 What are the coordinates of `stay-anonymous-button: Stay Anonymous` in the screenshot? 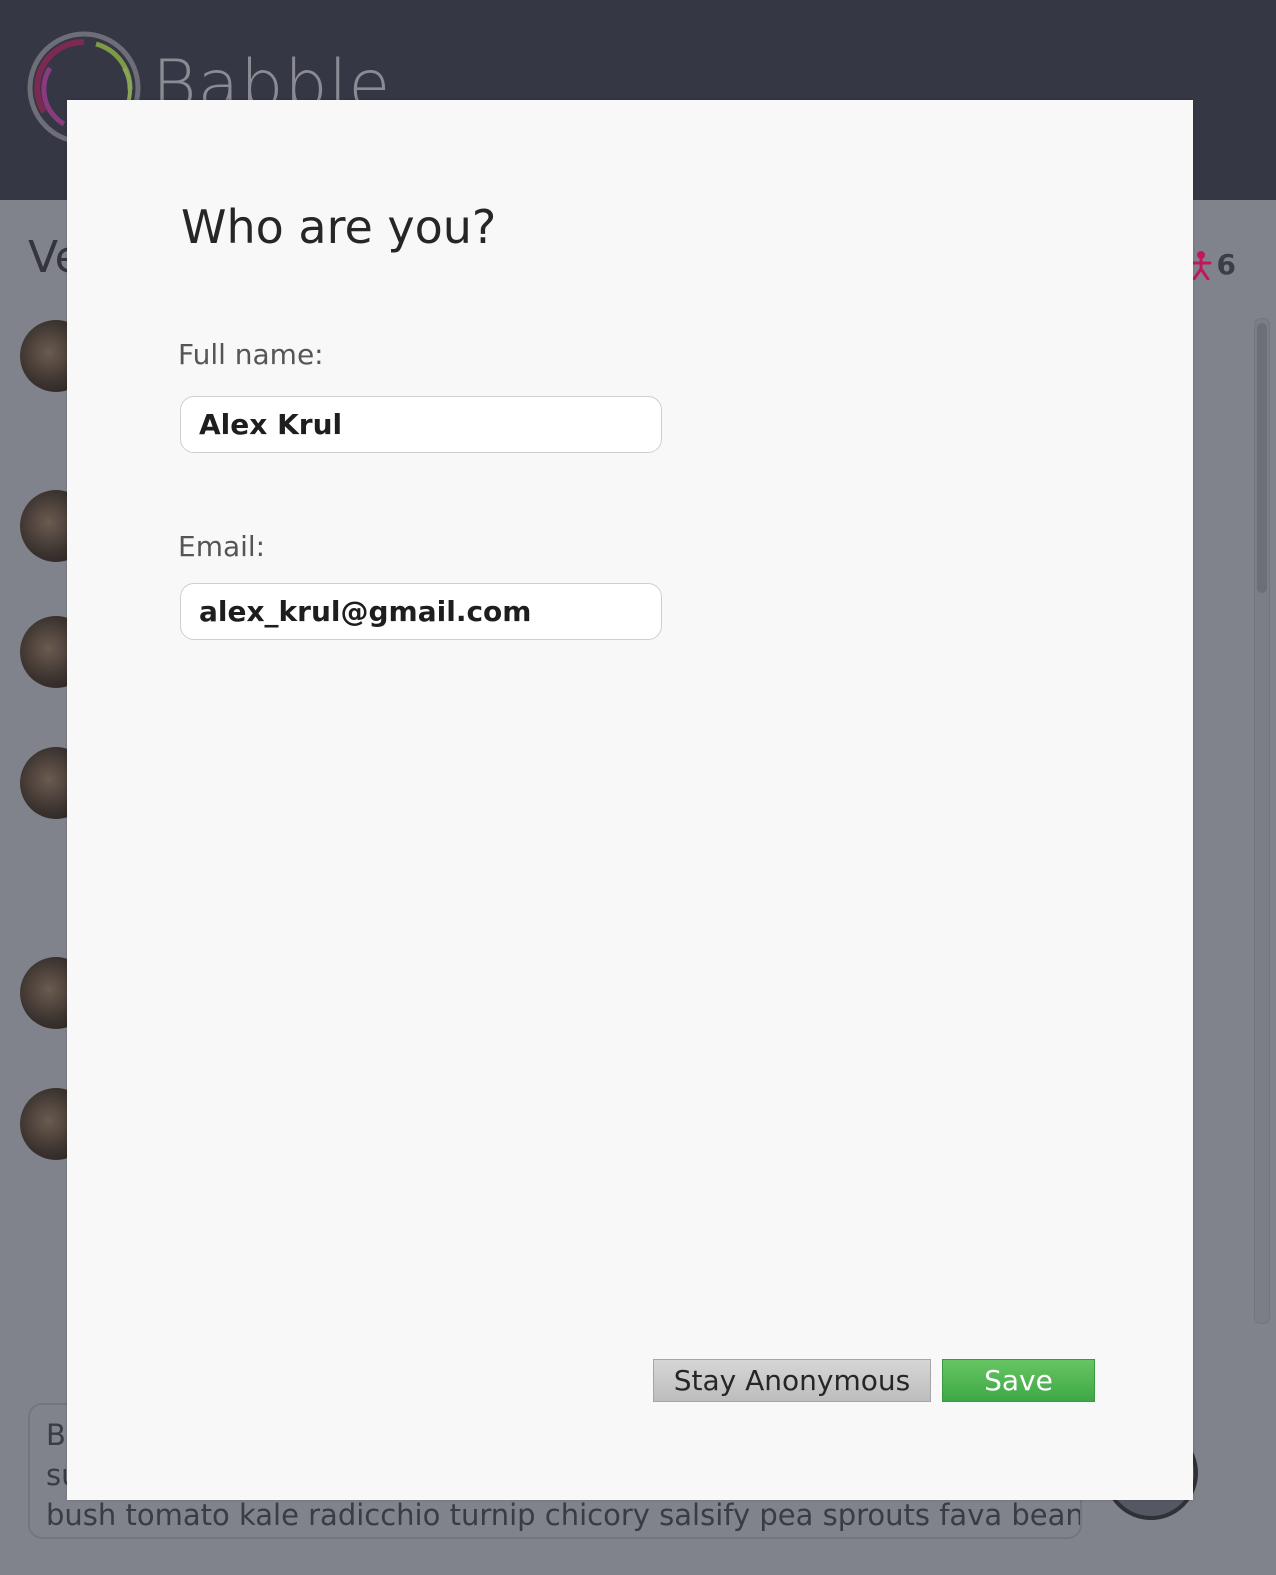 It's located at (792, 1380).